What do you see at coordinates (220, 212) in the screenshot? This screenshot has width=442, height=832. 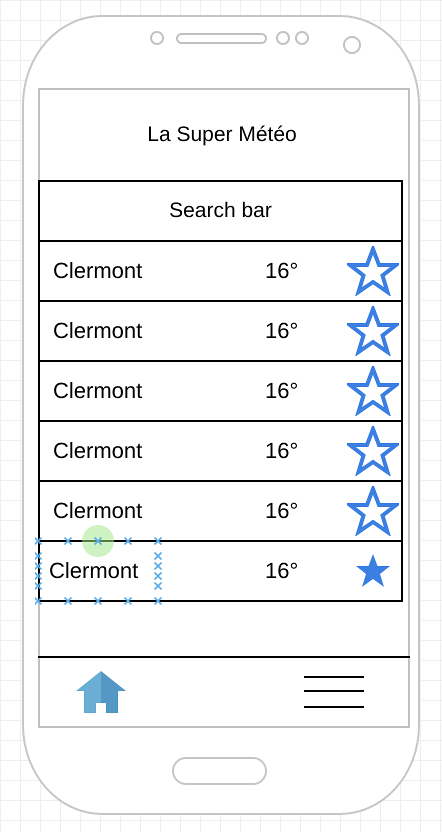 I see `search-bar: Search bar` at bounding box center [220, 212].